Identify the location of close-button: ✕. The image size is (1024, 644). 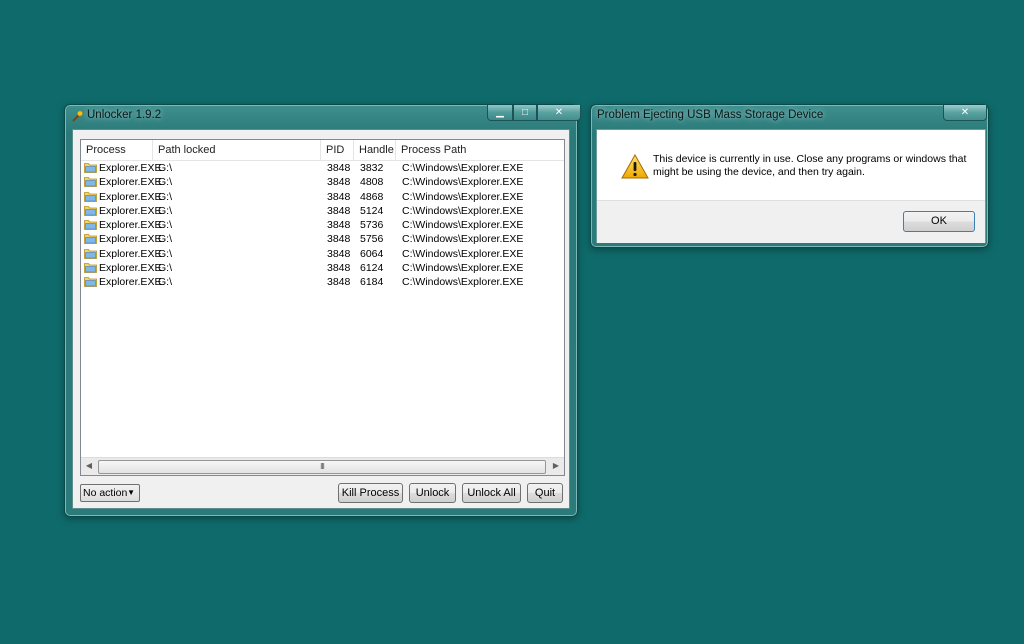
(559, 113).